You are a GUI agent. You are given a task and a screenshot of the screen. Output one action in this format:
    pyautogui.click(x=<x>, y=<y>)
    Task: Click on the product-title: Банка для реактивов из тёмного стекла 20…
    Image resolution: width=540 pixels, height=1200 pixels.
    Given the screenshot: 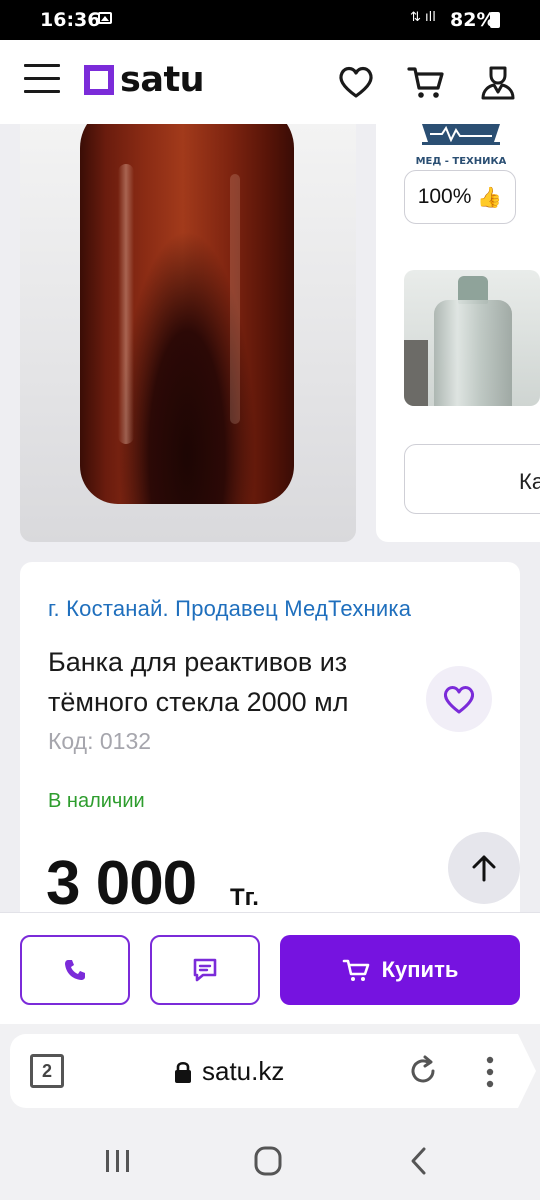 What is the action you would take?
    pyautogui.click(x=198, y=682)
    